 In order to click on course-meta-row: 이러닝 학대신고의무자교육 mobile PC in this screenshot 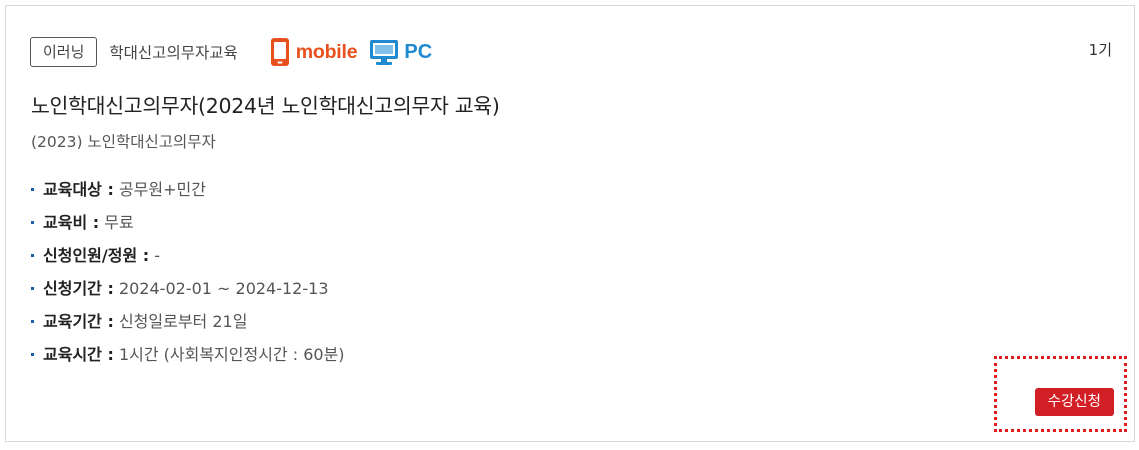, I will do `click(231, 52)`.